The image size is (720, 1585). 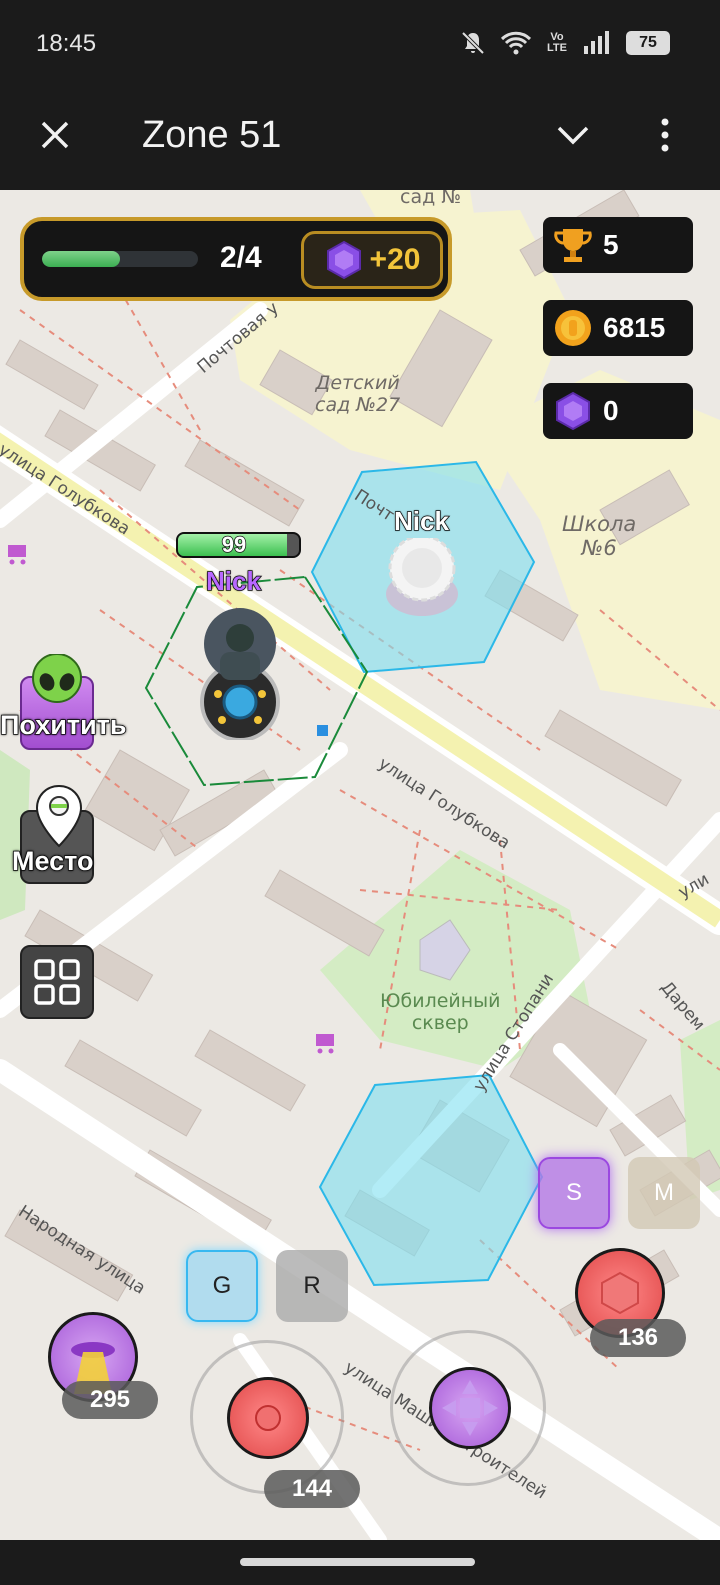 I want to click on enemy-base, so click(x=422, y=576).